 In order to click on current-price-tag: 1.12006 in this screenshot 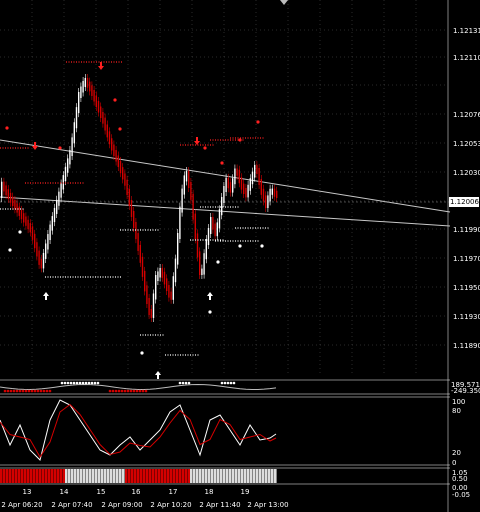, I will do `click(464, 202)`.